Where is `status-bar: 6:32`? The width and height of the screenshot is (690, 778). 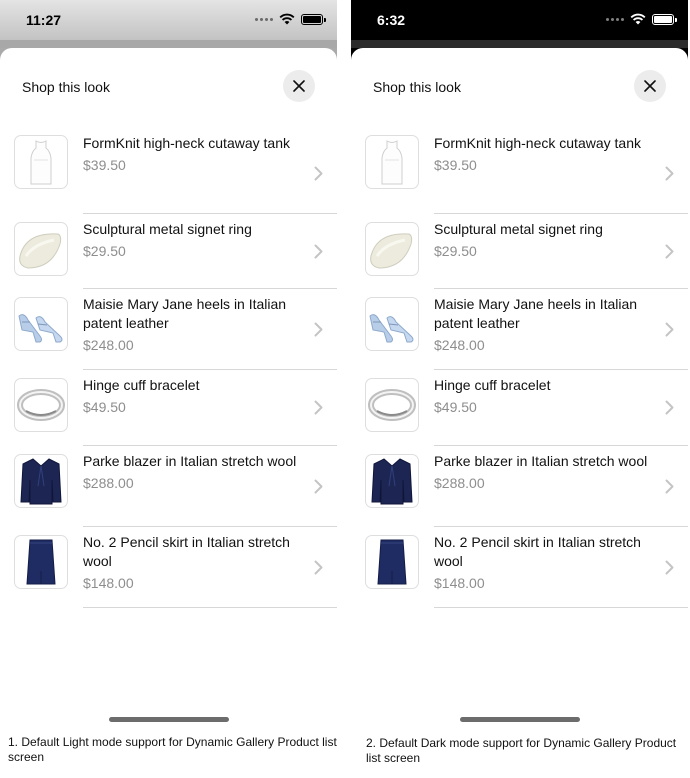
status-bar: 6:32 is located at coordinates (519, 20).